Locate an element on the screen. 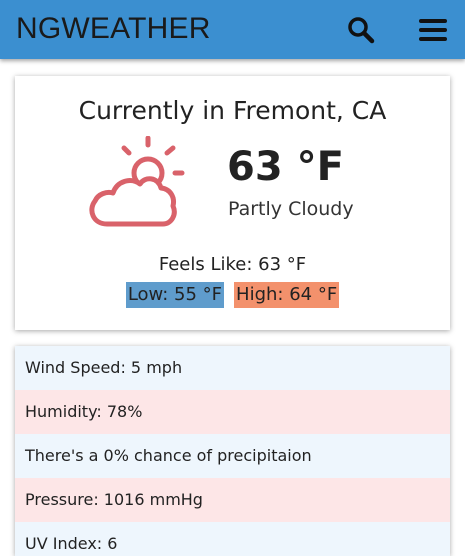 The width and height of the screenshot is (465, 556). humidity-row: Humidity: 78% is located at coordinates (232, 412).